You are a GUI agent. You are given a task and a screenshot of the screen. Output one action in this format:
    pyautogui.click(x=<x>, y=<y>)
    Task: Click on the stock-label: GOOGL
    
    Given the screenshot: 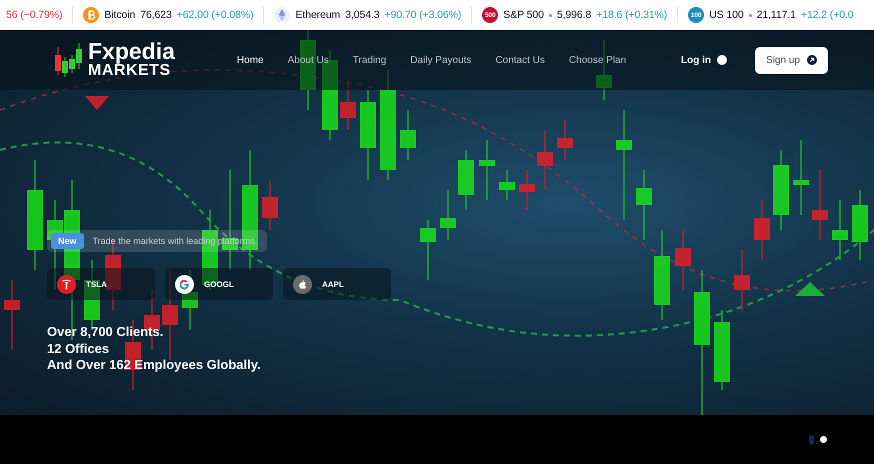 What is the action you would take?
    pyautogui.click(x=219, y=284)
    